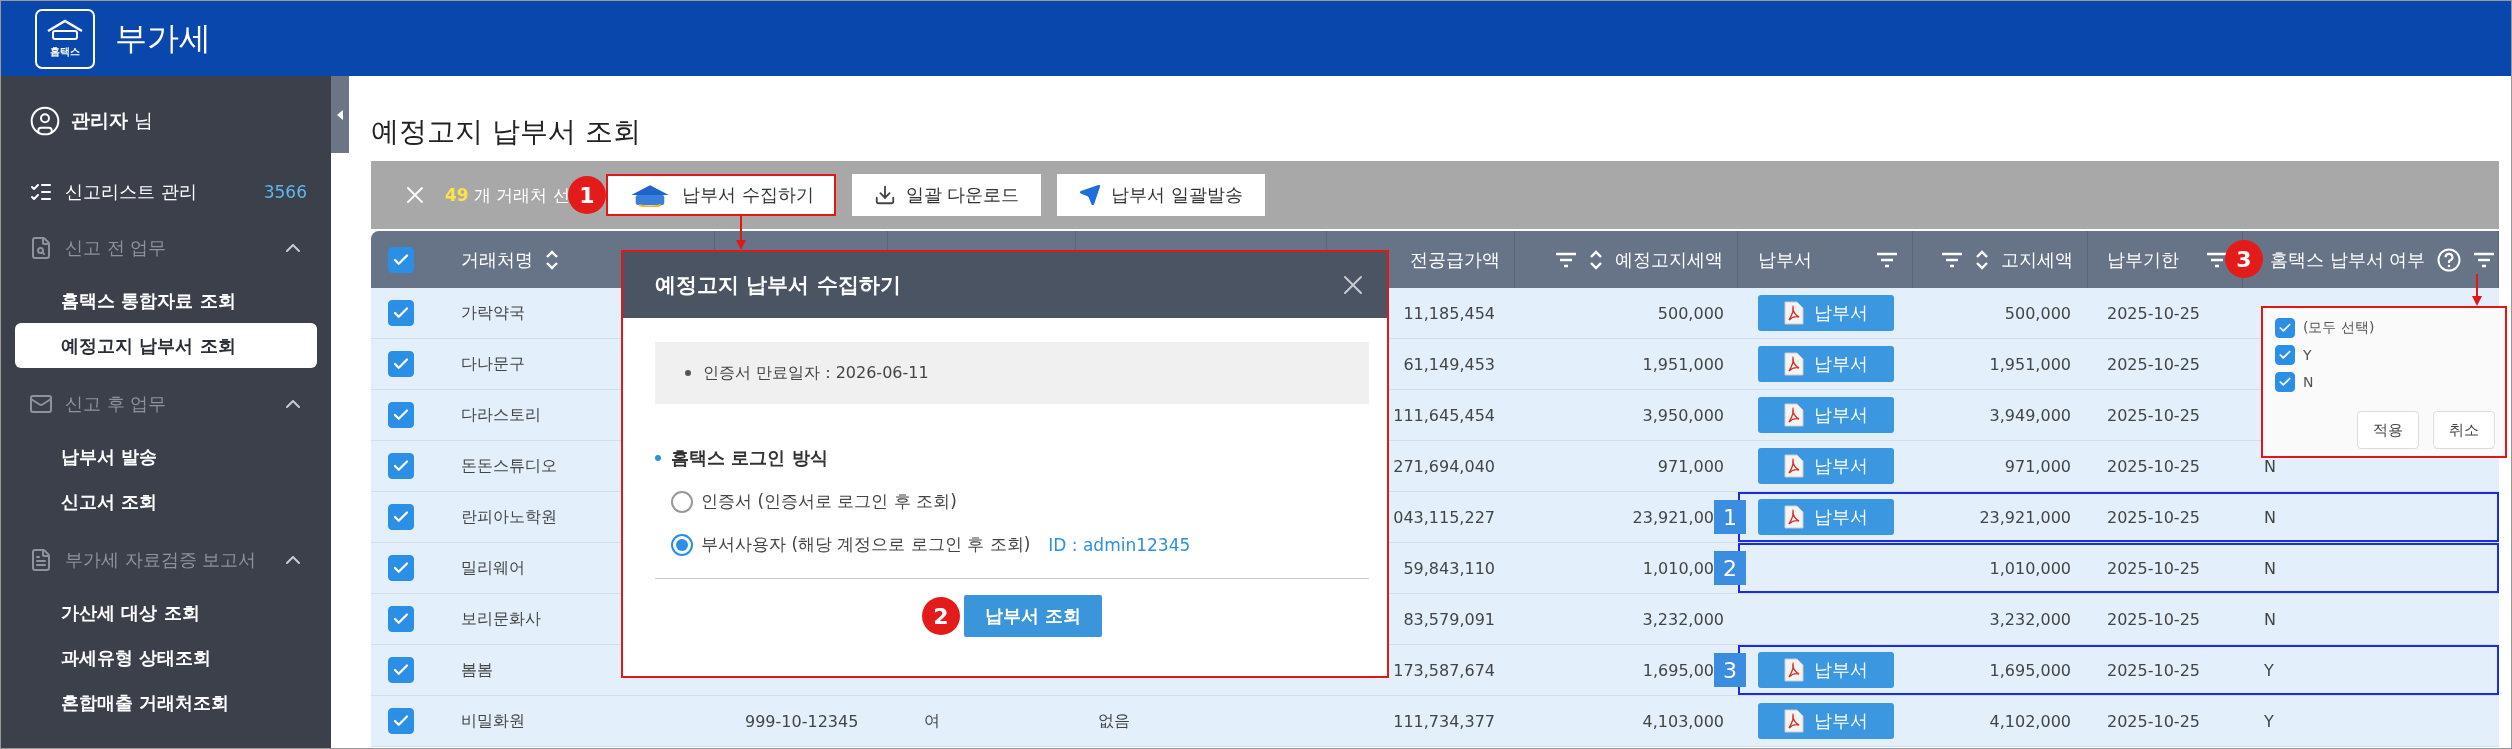 The width and height of the screenshot is (2512, 749). I want to click on user-name: 관리자 님, so click(112, 120).